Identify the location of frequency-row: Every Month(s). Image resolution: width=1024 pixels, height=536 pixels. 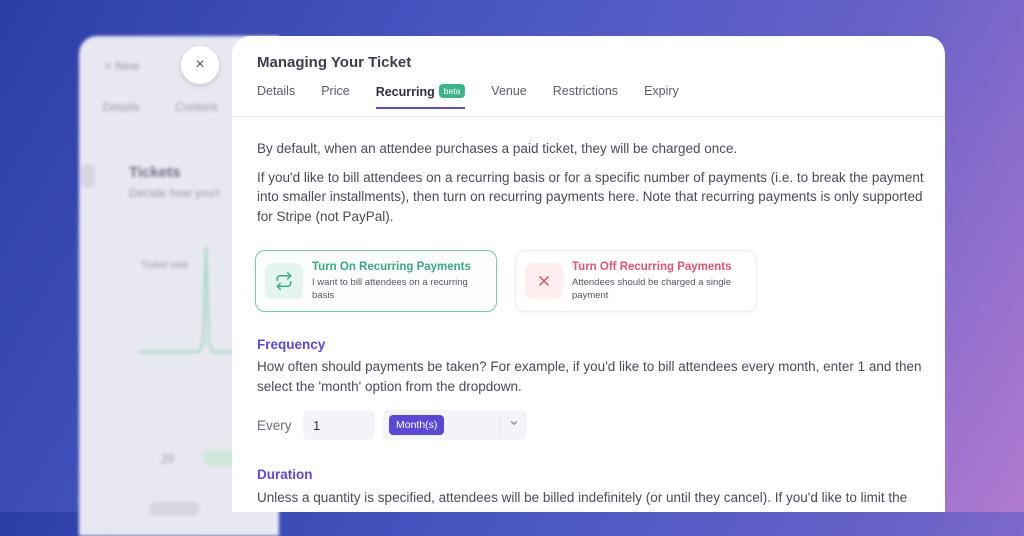
(392, 425).